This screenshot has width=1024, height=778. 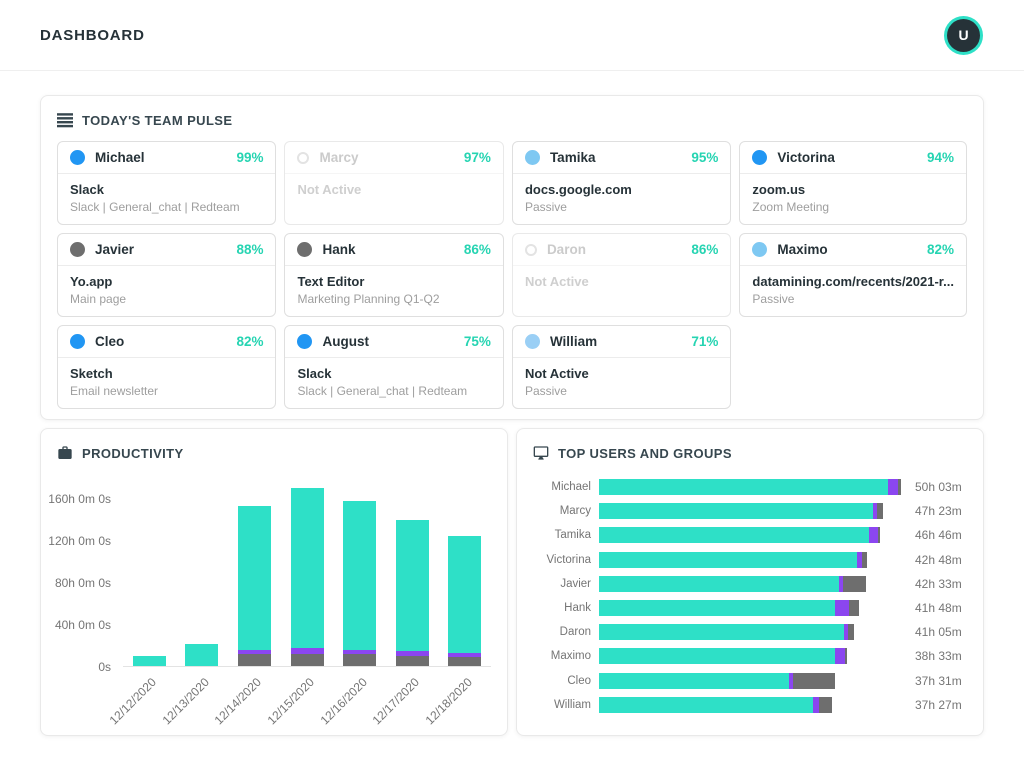 I want to click on top-users-row: Marcy 47h 23m, so click(x=750, y=511).